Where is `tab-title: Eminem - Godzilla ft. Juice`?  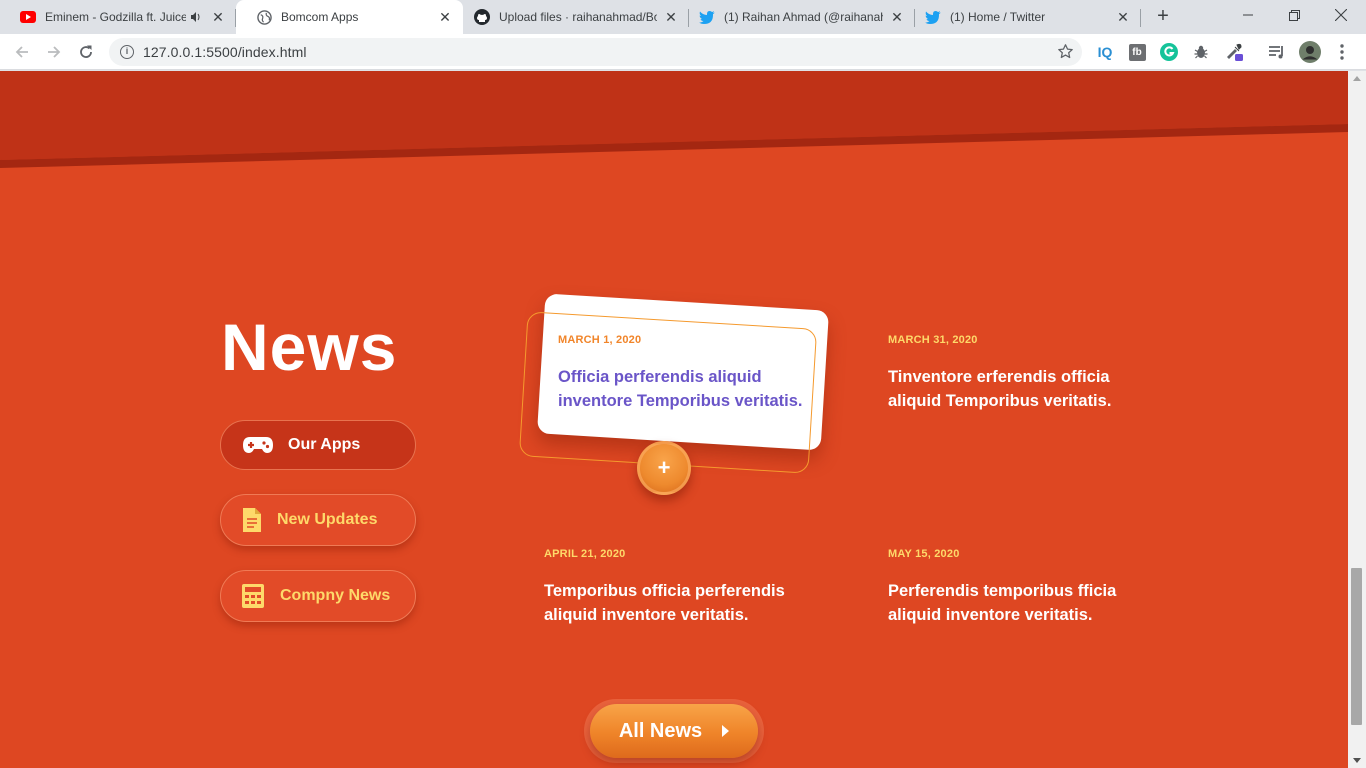 tab-title: Eminem - Godzilla ft. Juice is located at coordinates (115, 17).